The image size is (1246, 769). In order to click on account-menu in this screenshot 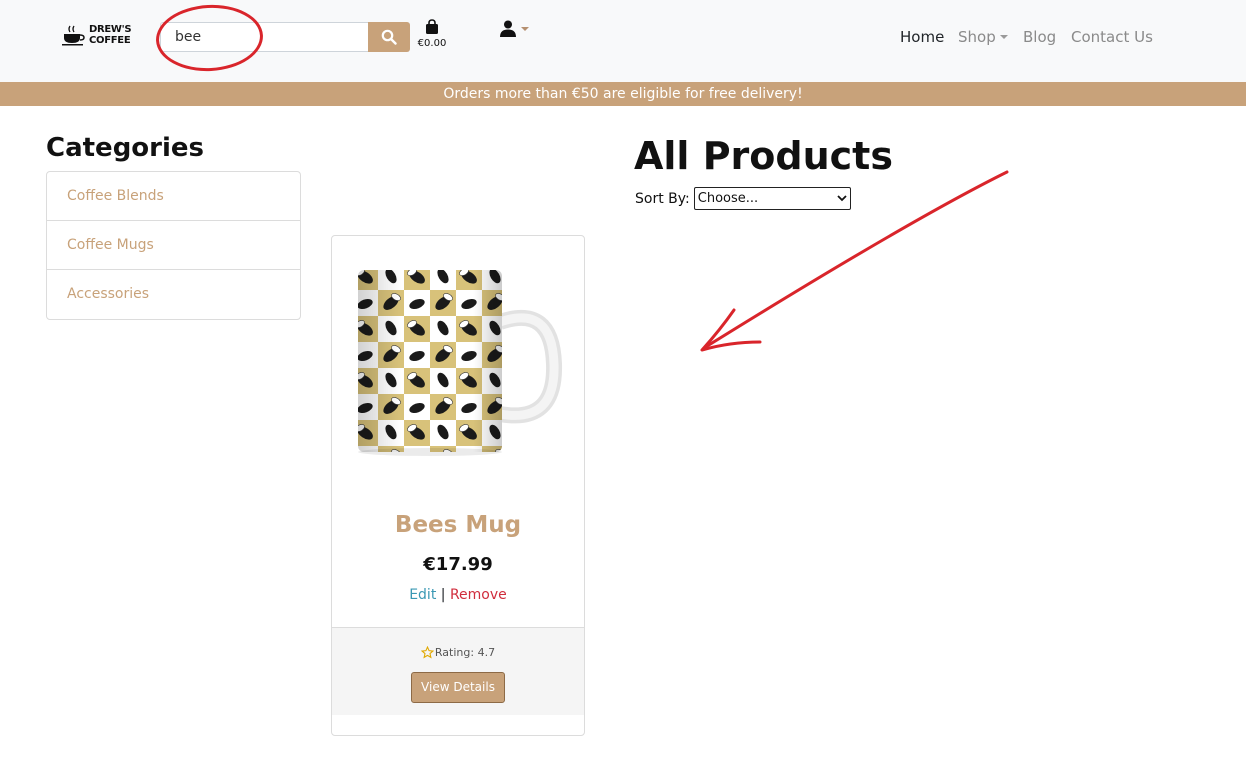, I will do `click(514, 28)`.